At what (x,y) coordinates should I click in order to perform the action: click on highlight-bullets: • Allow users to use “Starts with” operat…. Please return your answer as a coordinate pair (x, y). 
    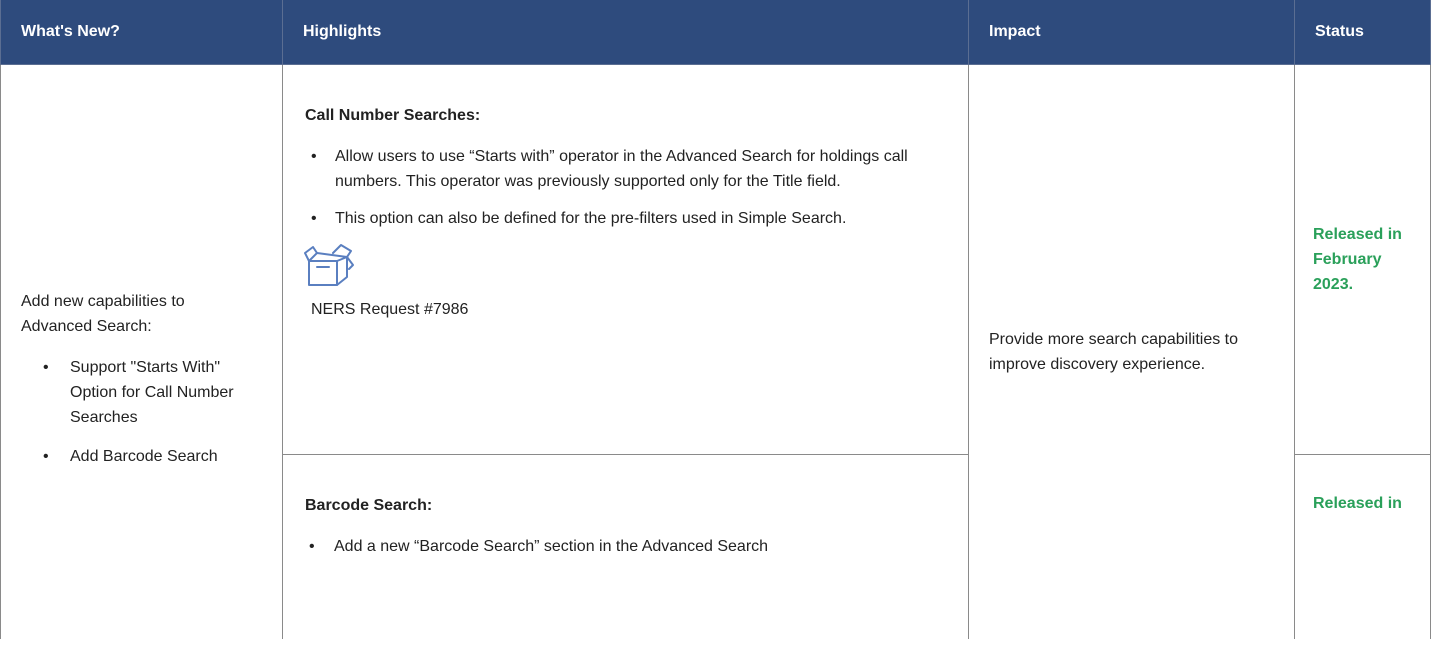
    Looking at the image, I should click on (625, 187).